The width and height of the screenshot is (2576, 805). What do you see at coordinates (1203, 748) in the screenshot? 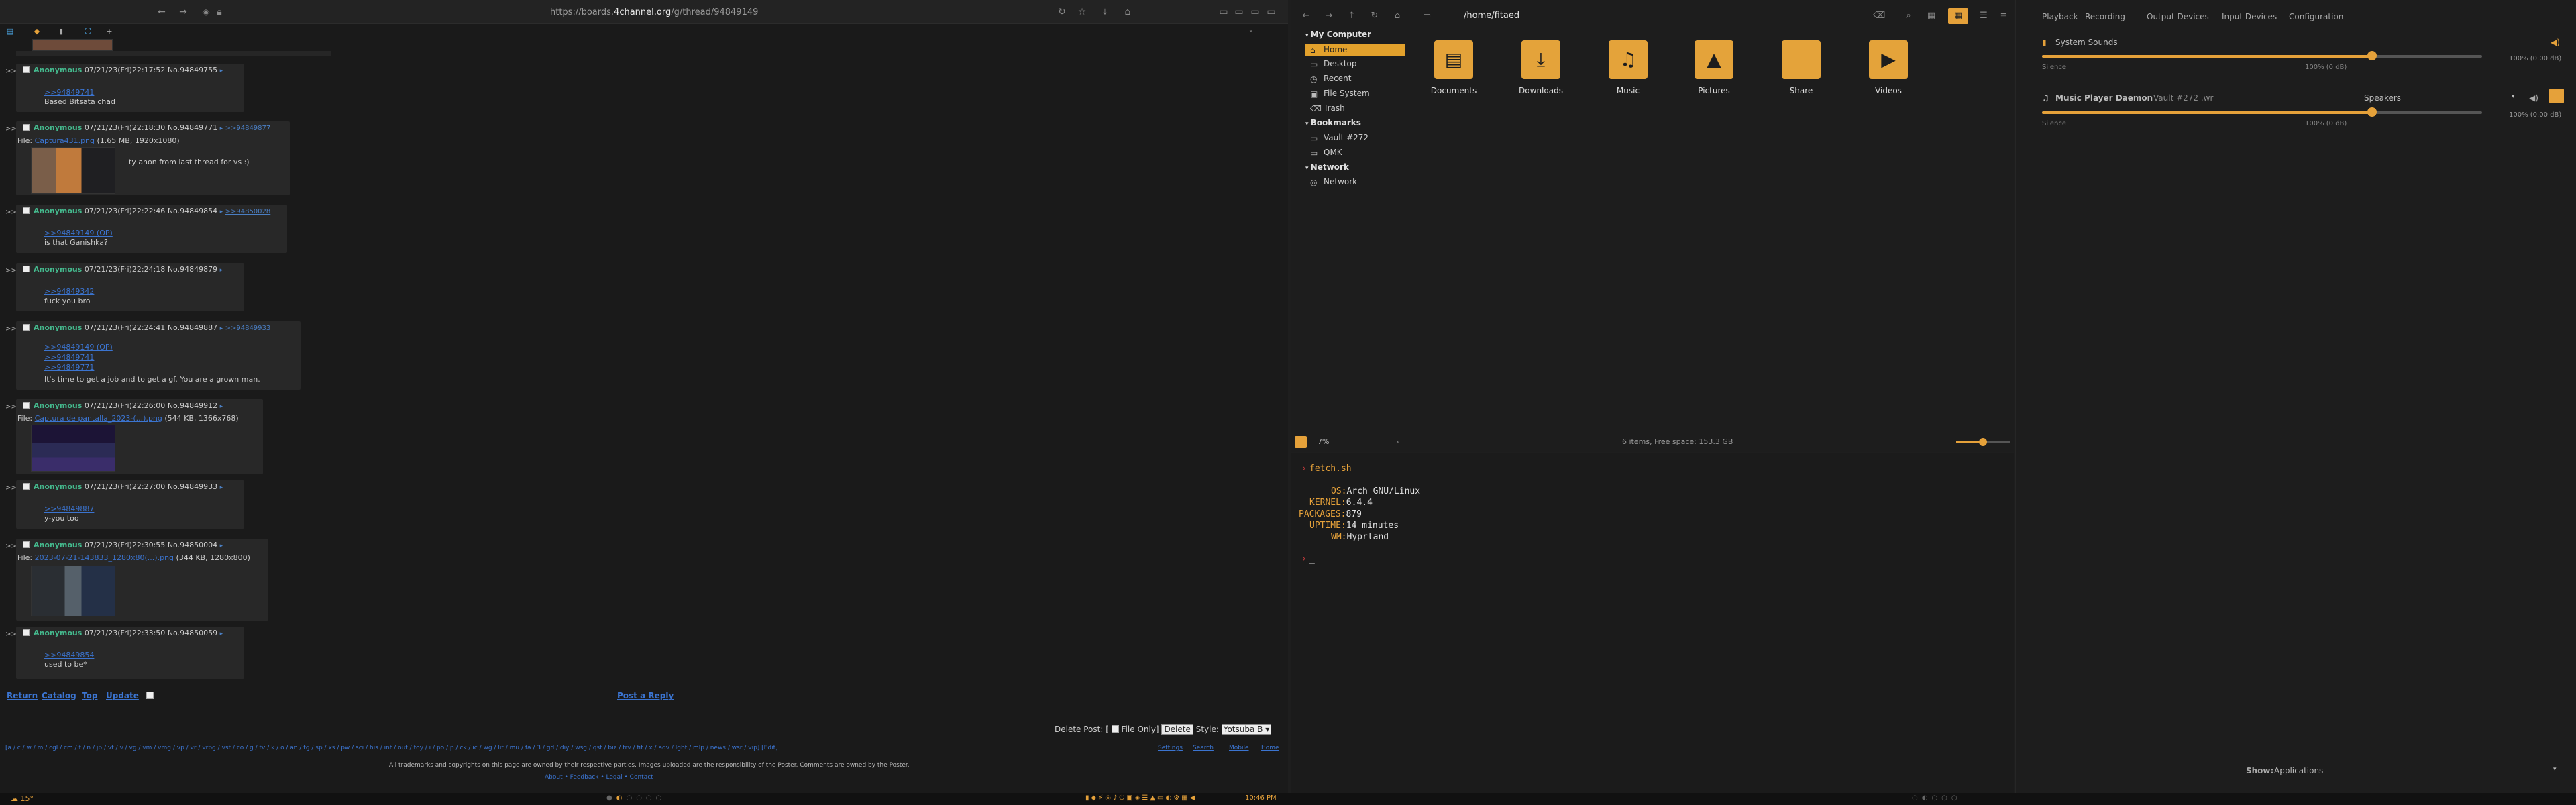
I see `search-link: Search` at bounding box center [1203, 748].